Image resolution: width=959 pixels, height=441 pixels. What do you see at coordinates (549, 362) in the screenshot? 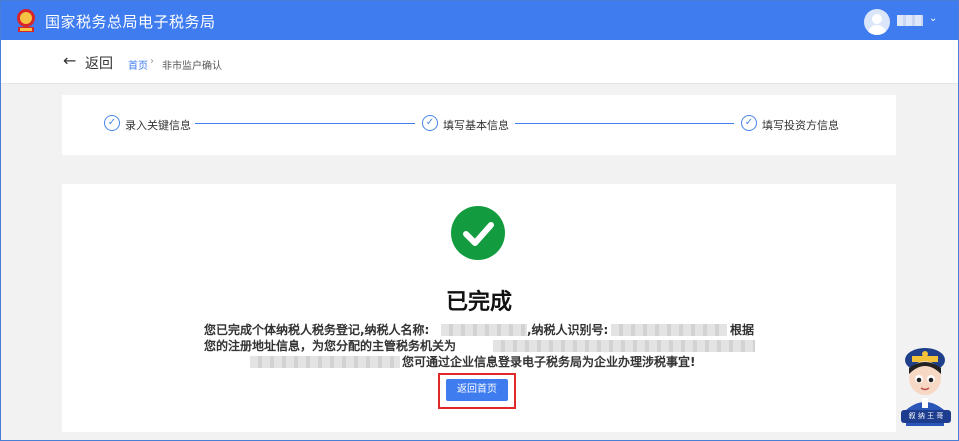
I see `message-line-3: 您可通过企业信息登录电子税务局为企业办理涉税事宜!` at bounding box center [549, 362].